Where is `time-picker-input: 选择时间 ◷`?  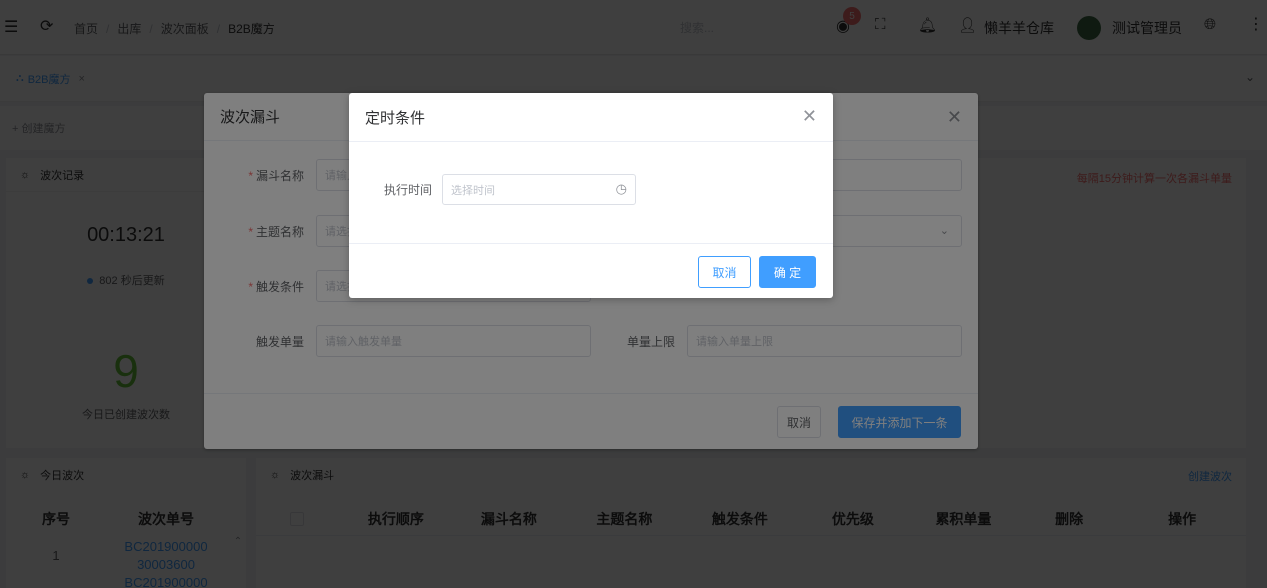
time-picker-input: 选择时间 ◷ is located at coordinates (539, 189).